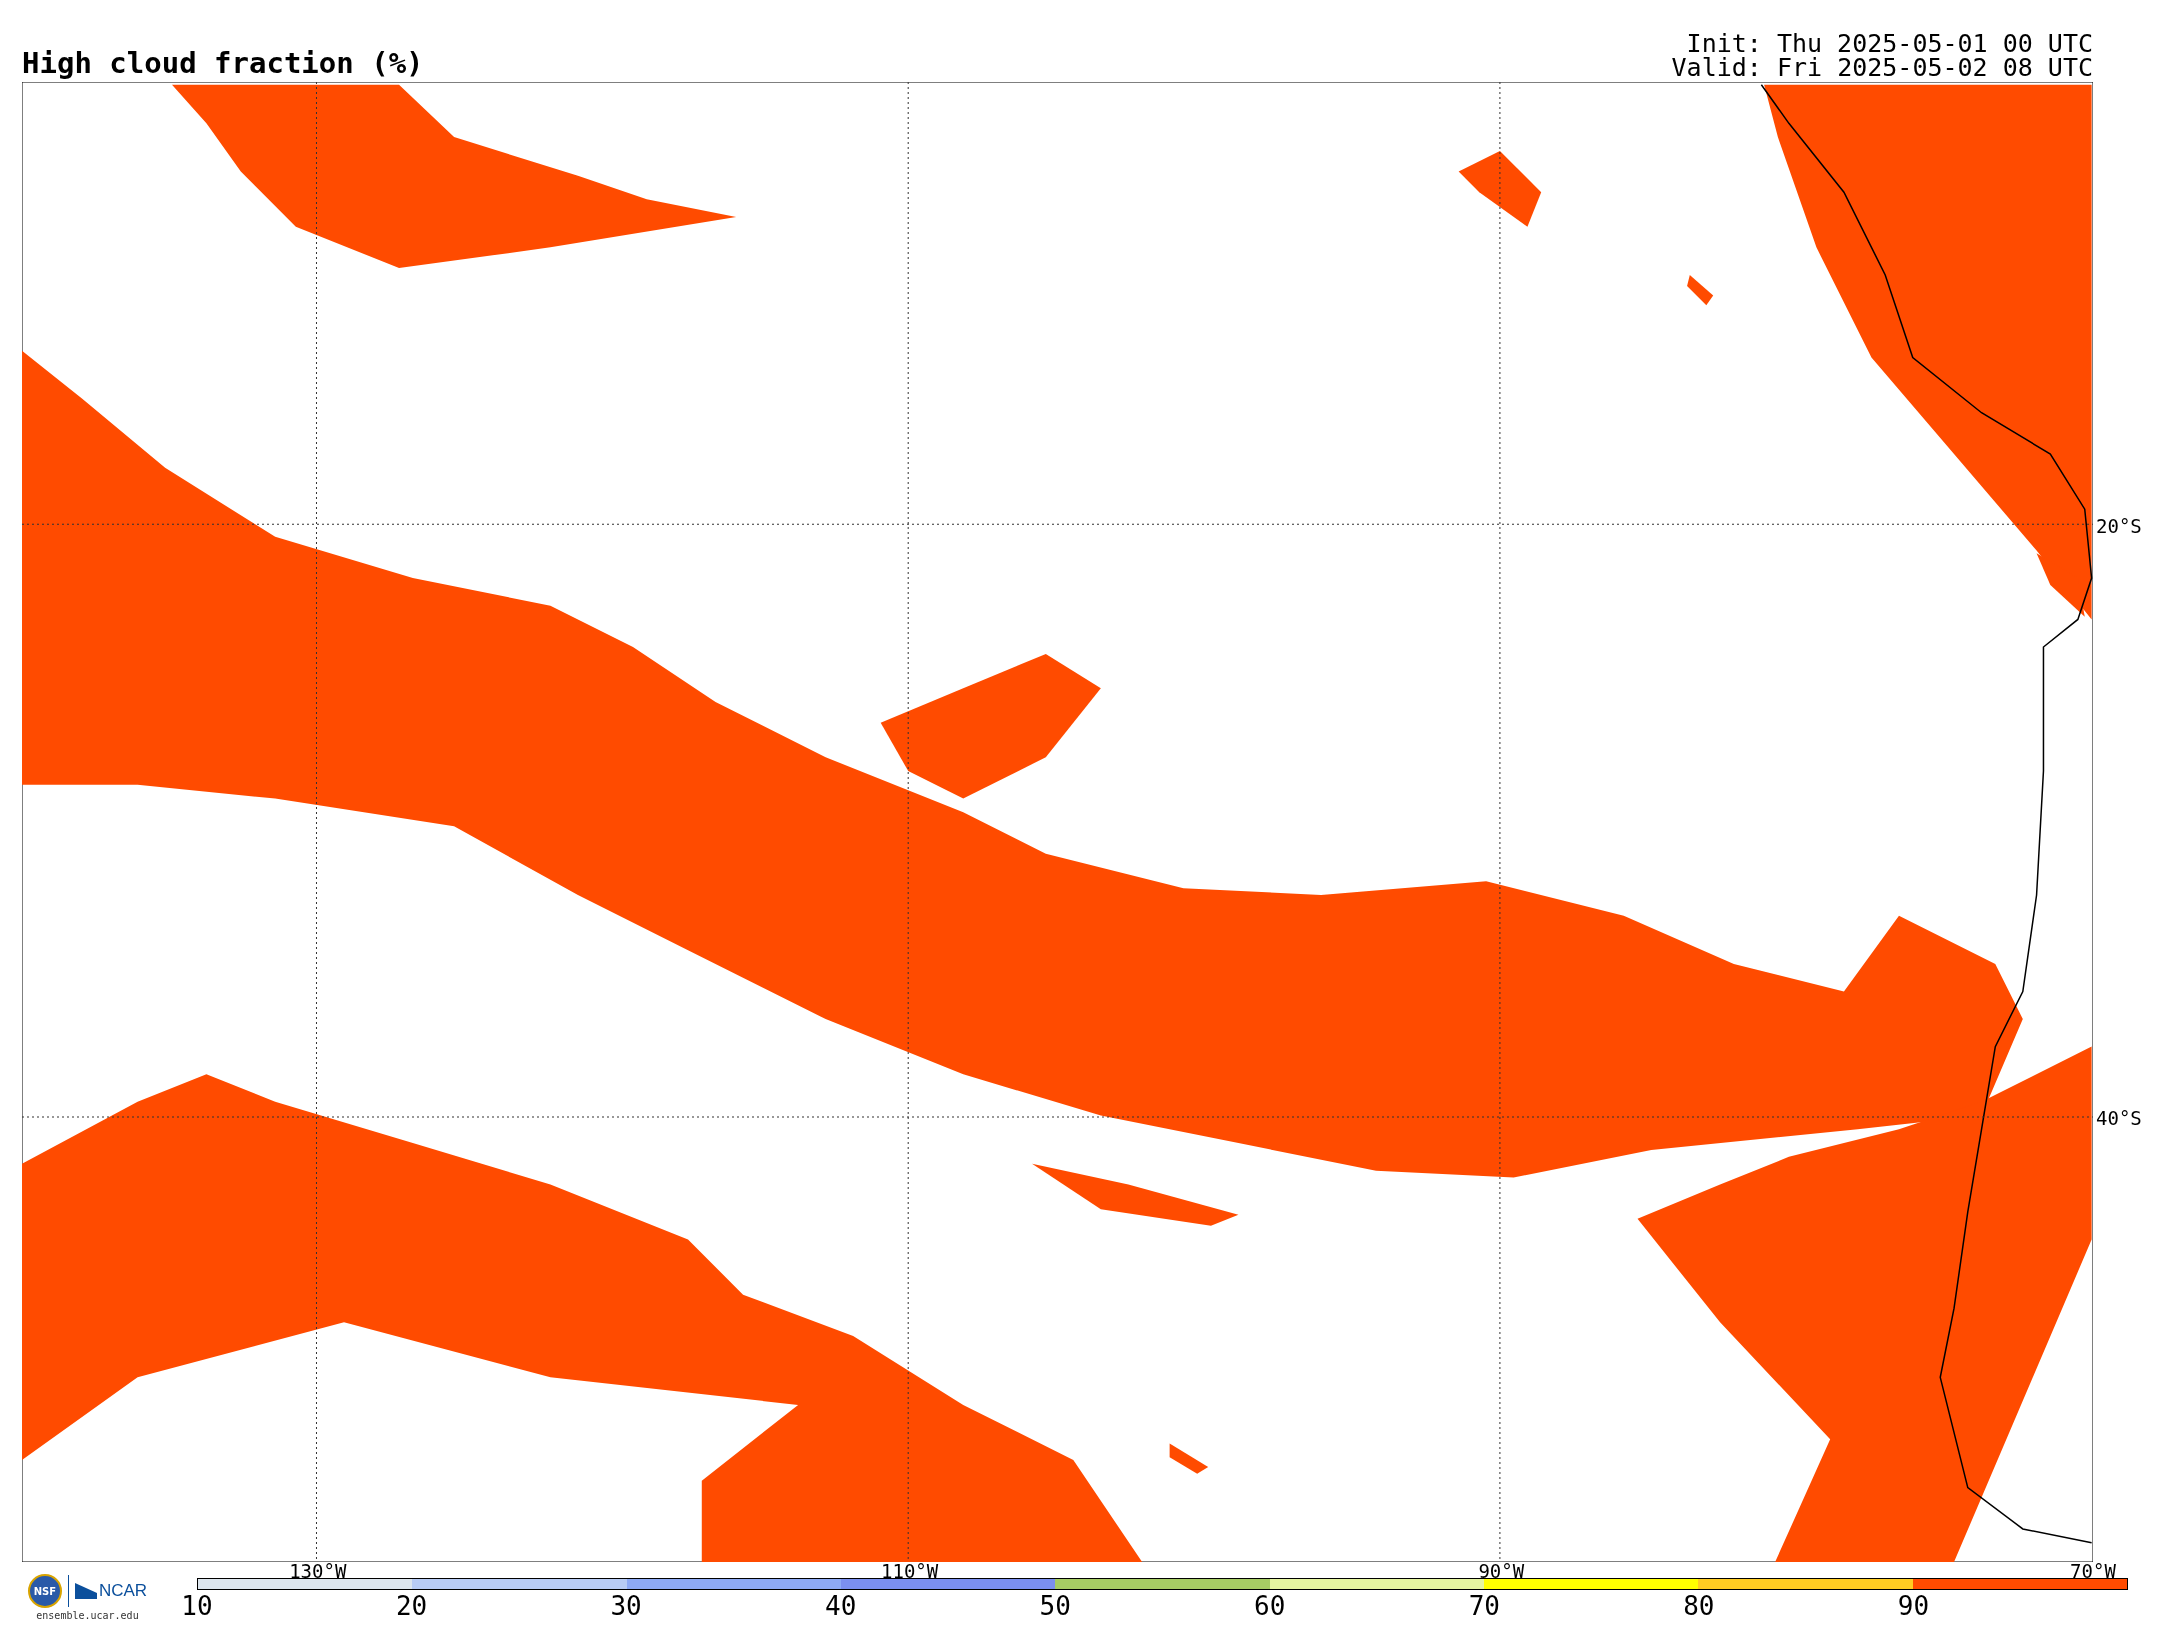 The width and height of the screenshot is (2160, 1626). What do you see at coordinates (2119, 526) in the screenshot?
I see `latitude-label: 20°S` at bounding box center [2119, 526].